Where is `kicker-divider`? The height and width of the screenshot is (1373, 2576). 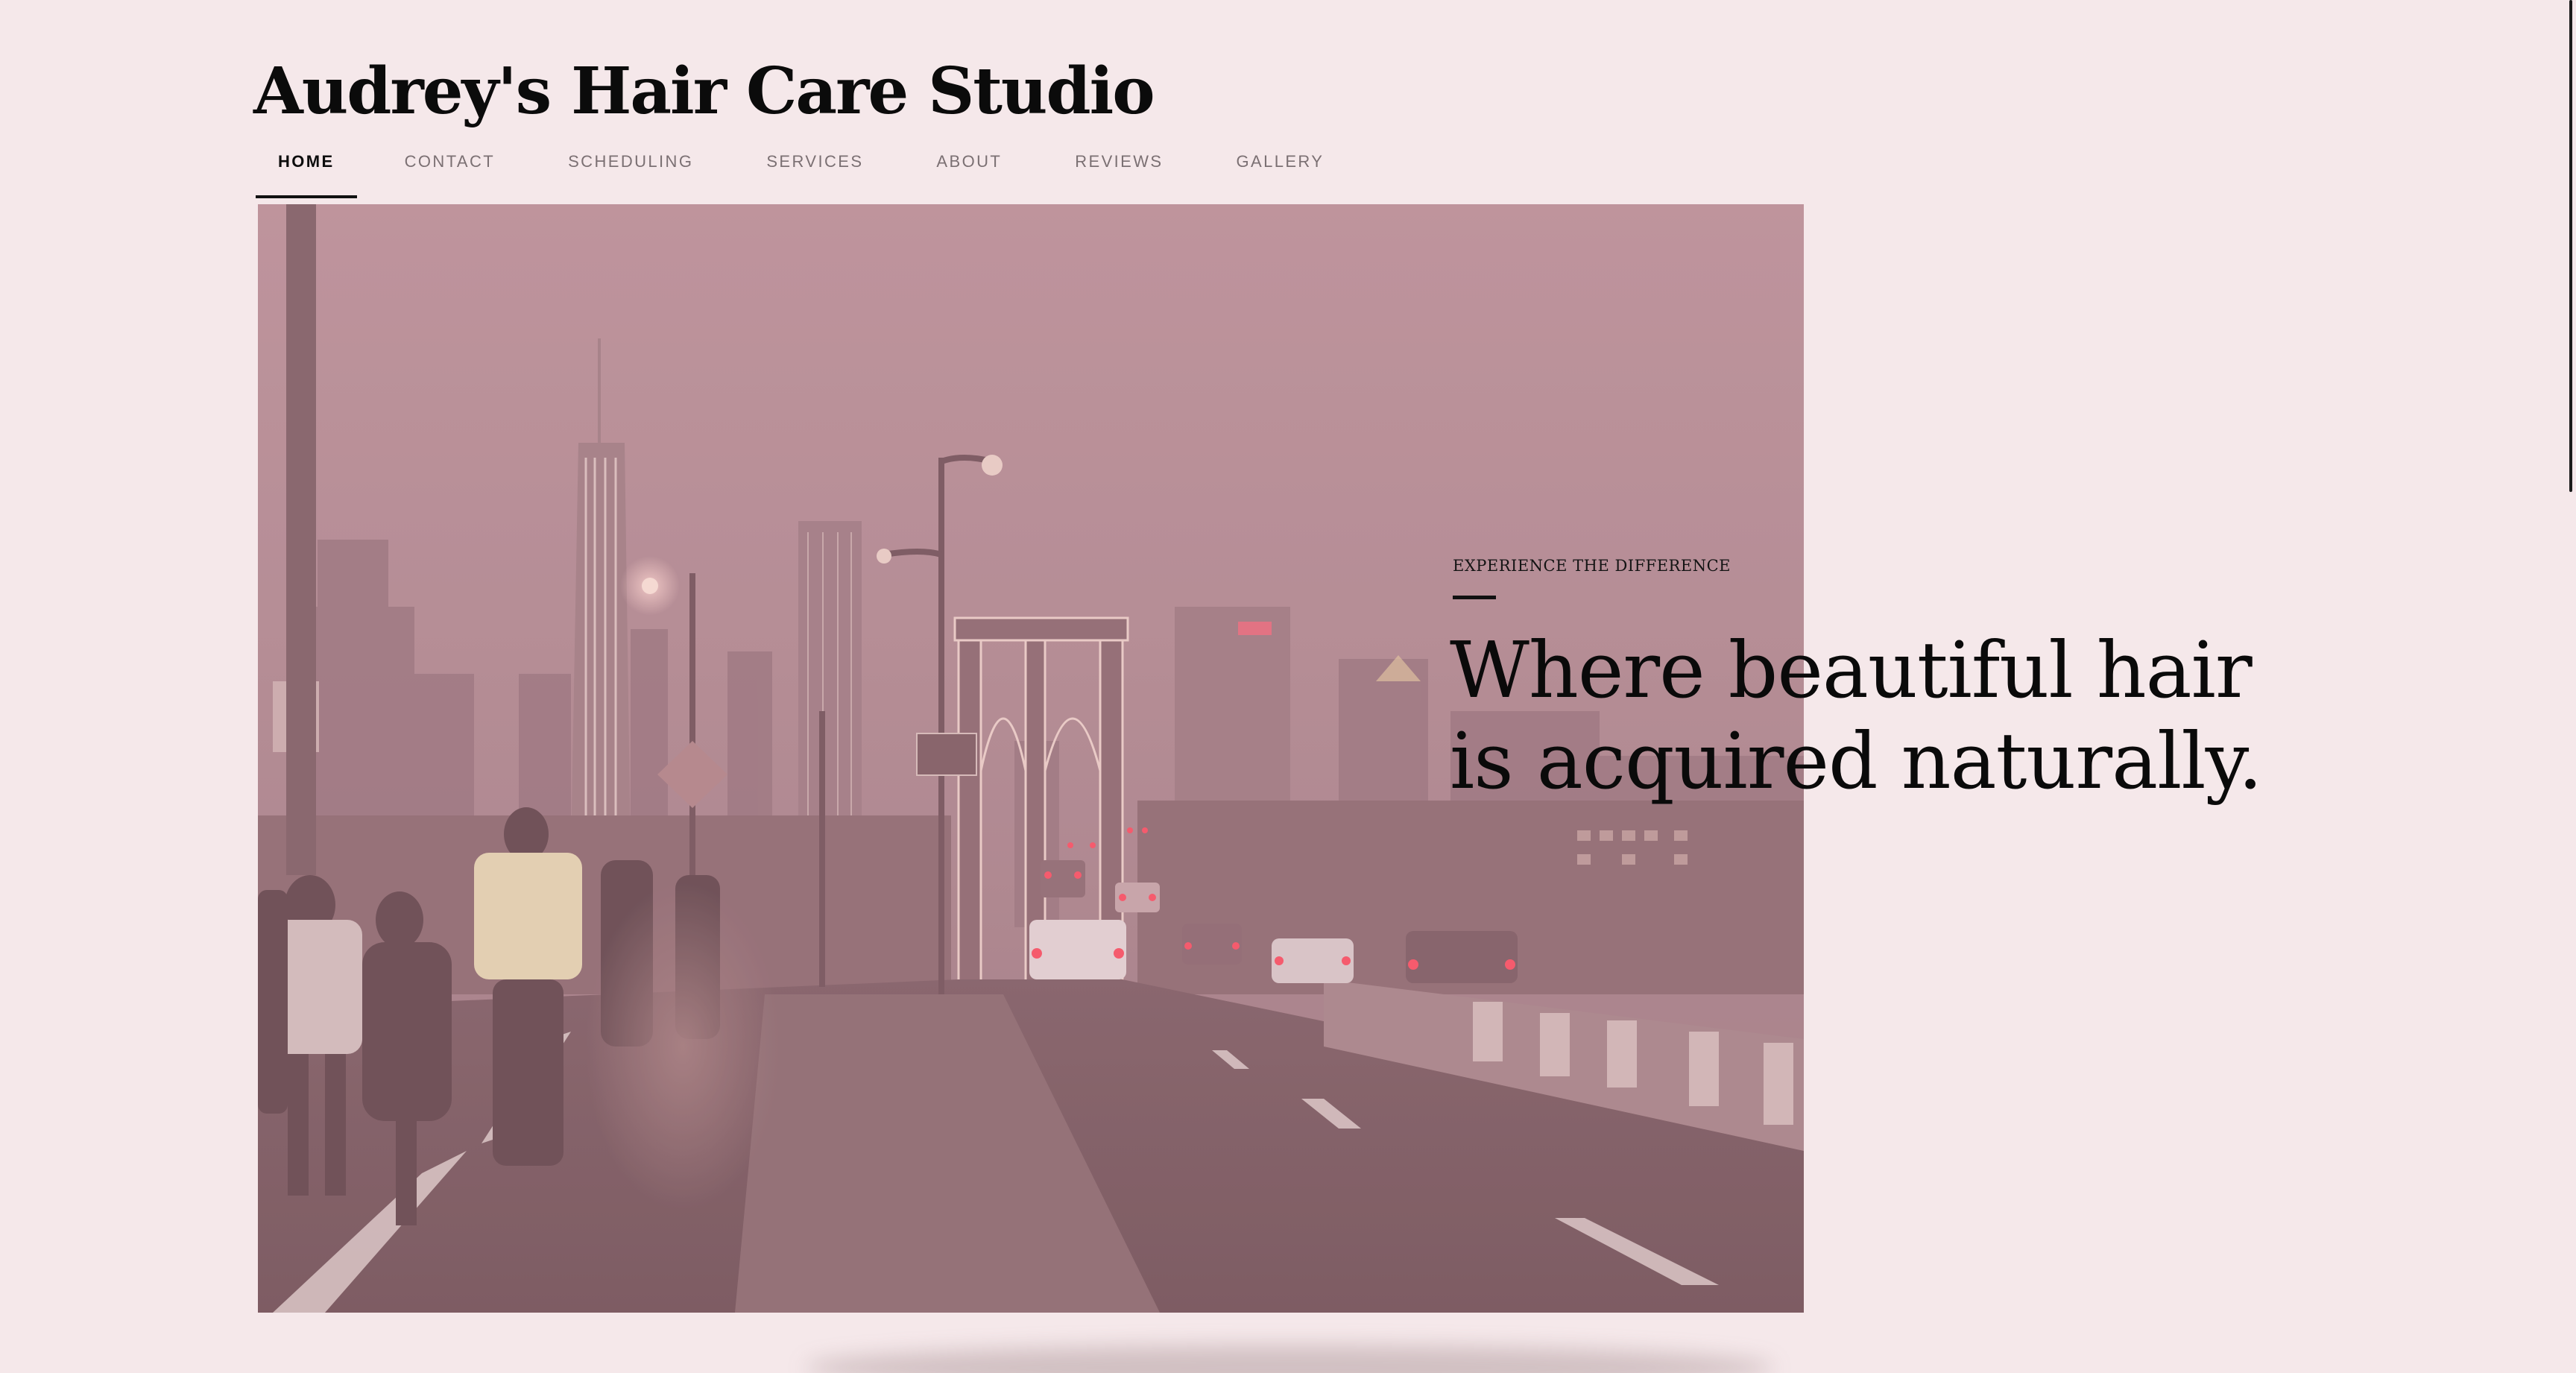
kicker-divider is located at coordinates (1474, 597).